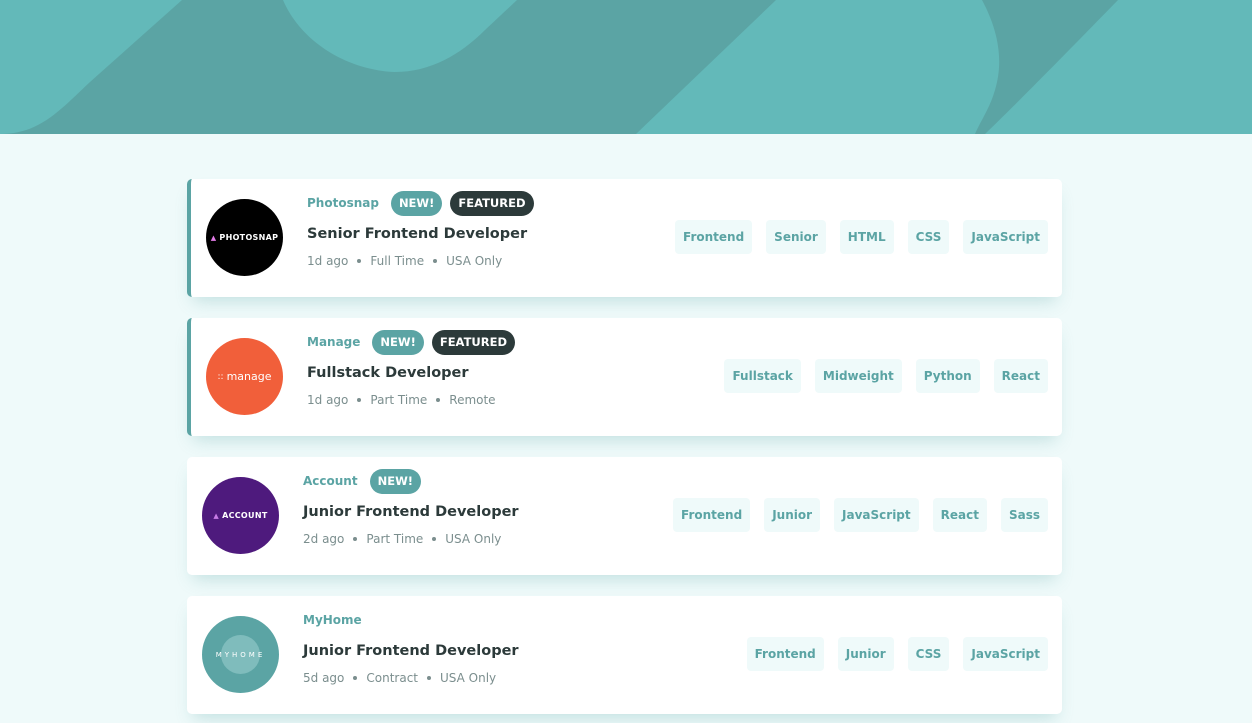  I want to click on company-logo: :: manage, so click(244, 376).